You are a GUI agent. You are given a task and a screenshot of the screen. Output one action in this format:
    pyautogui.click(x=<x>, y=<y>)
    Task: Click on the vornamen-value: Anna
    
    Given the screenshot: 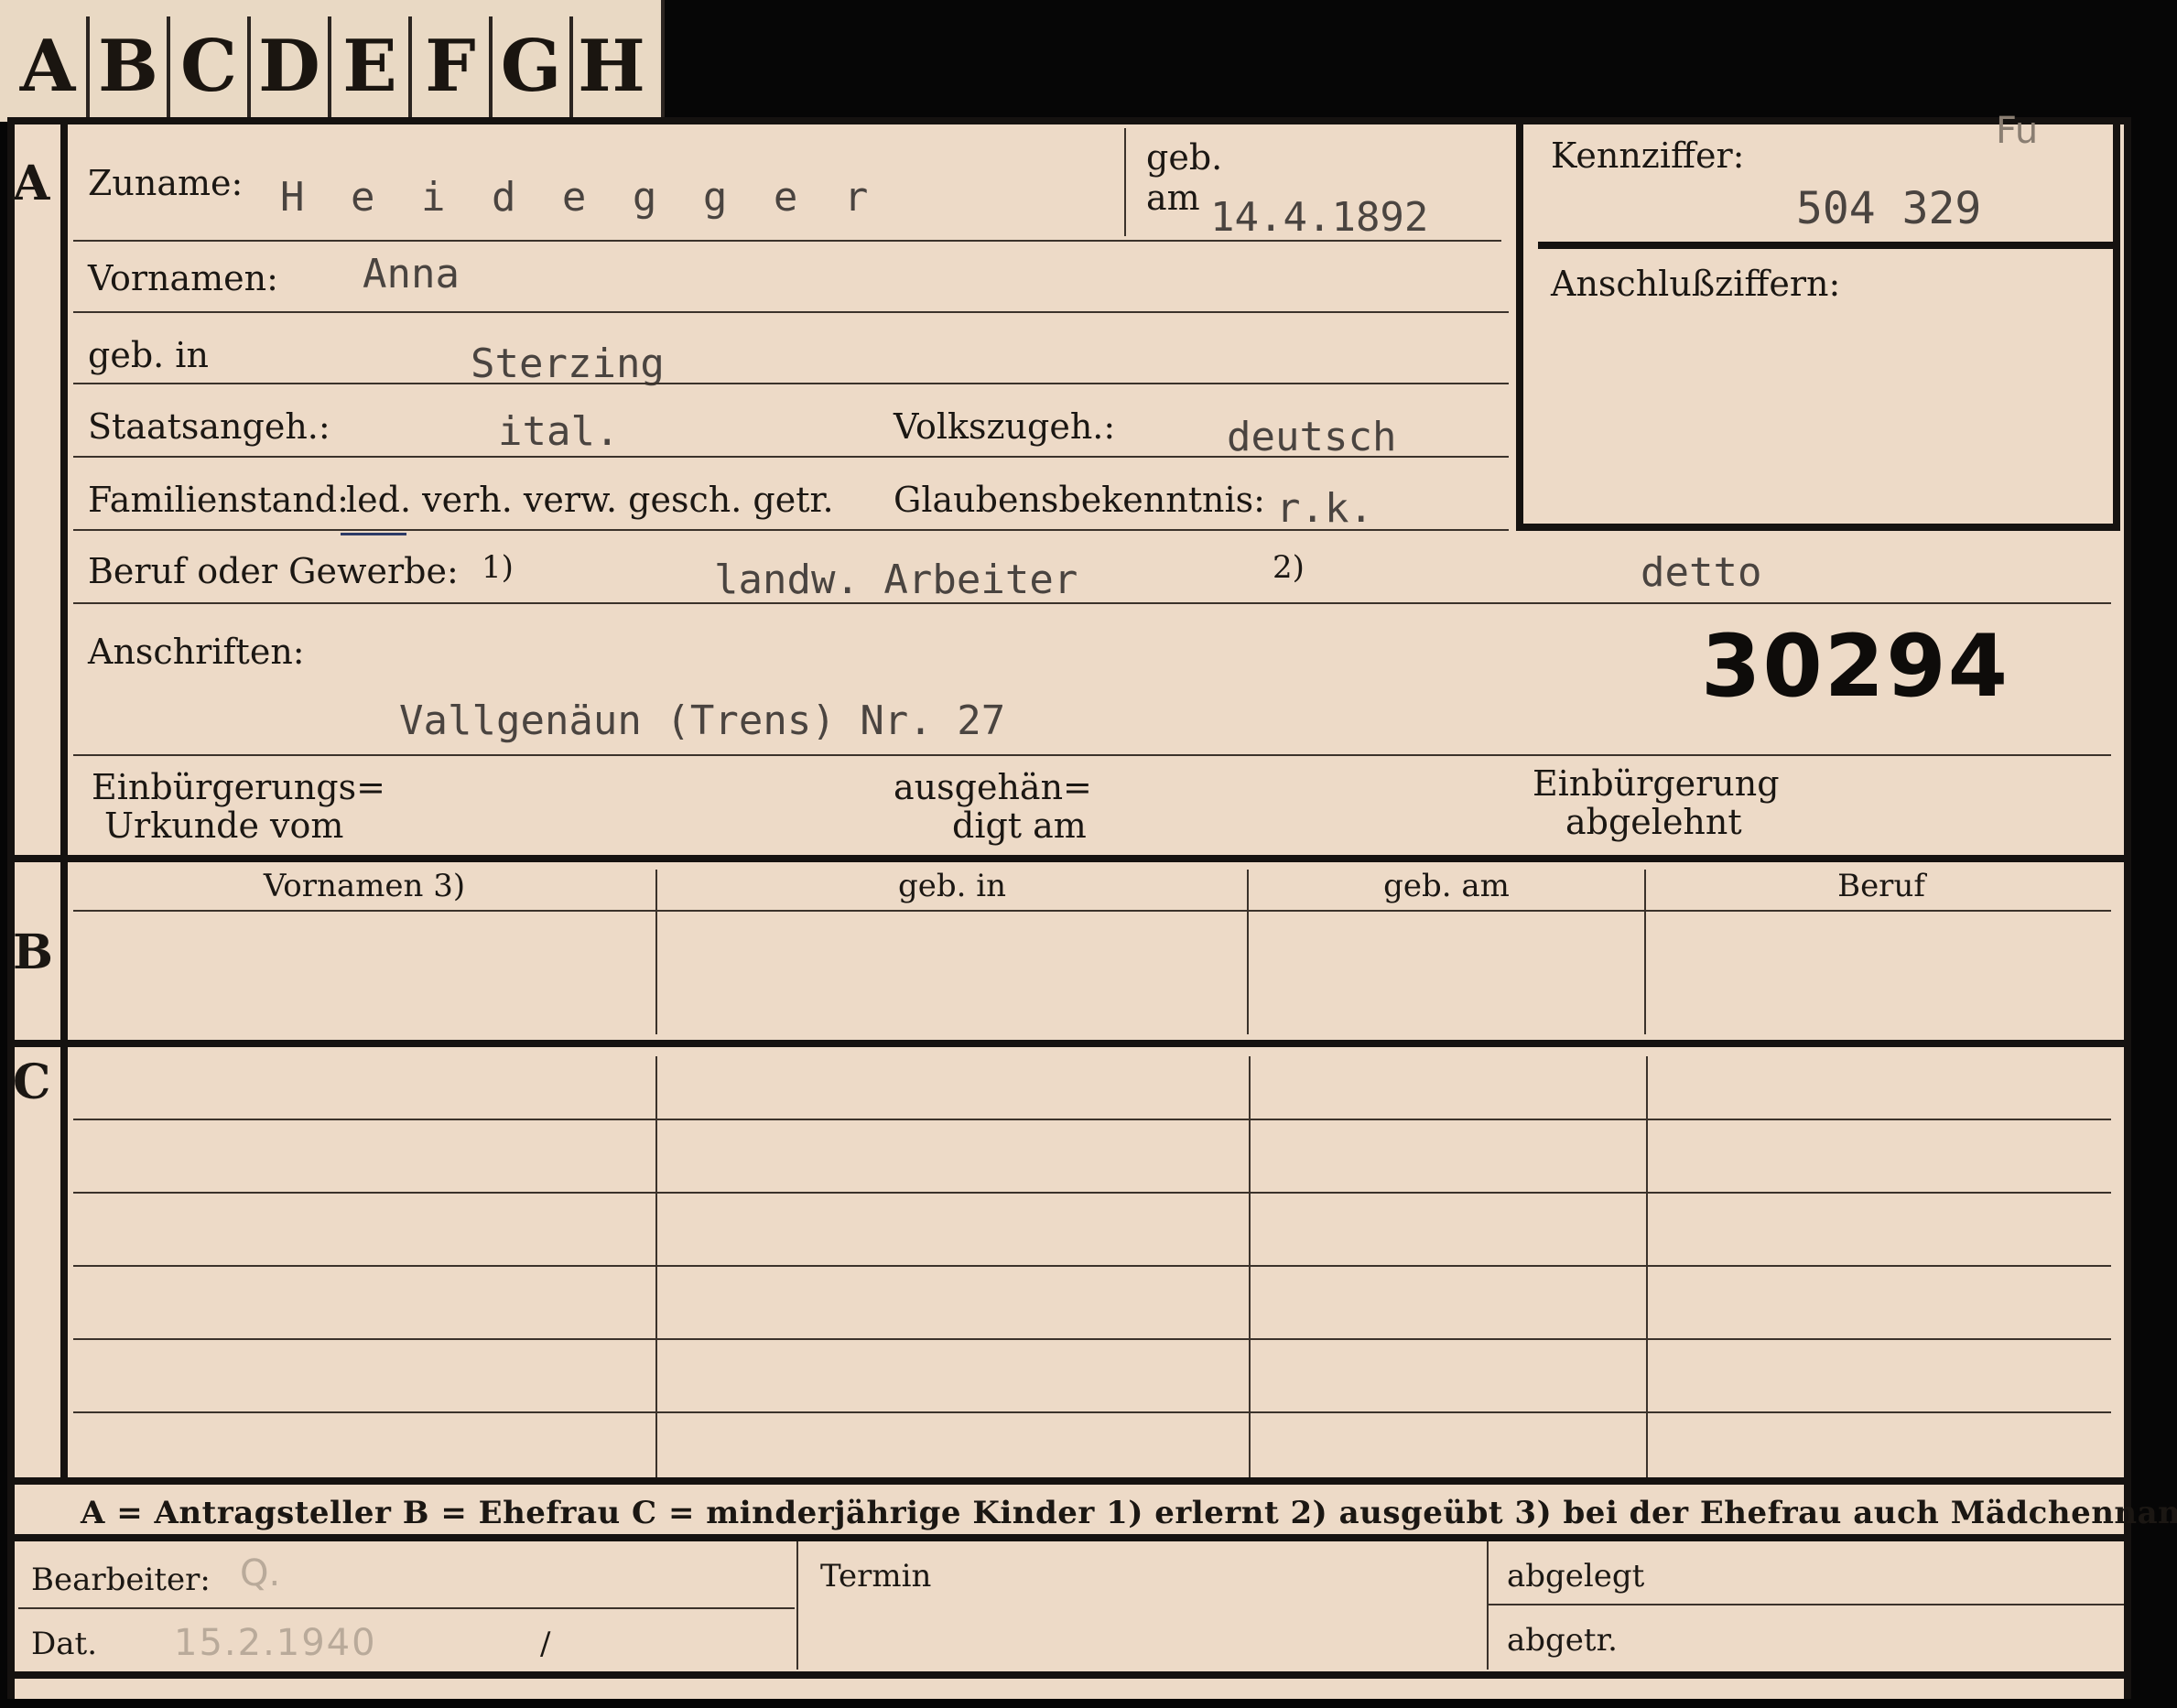 What is the action you would take?
    pyautogui.click(x=412, y=274)
    